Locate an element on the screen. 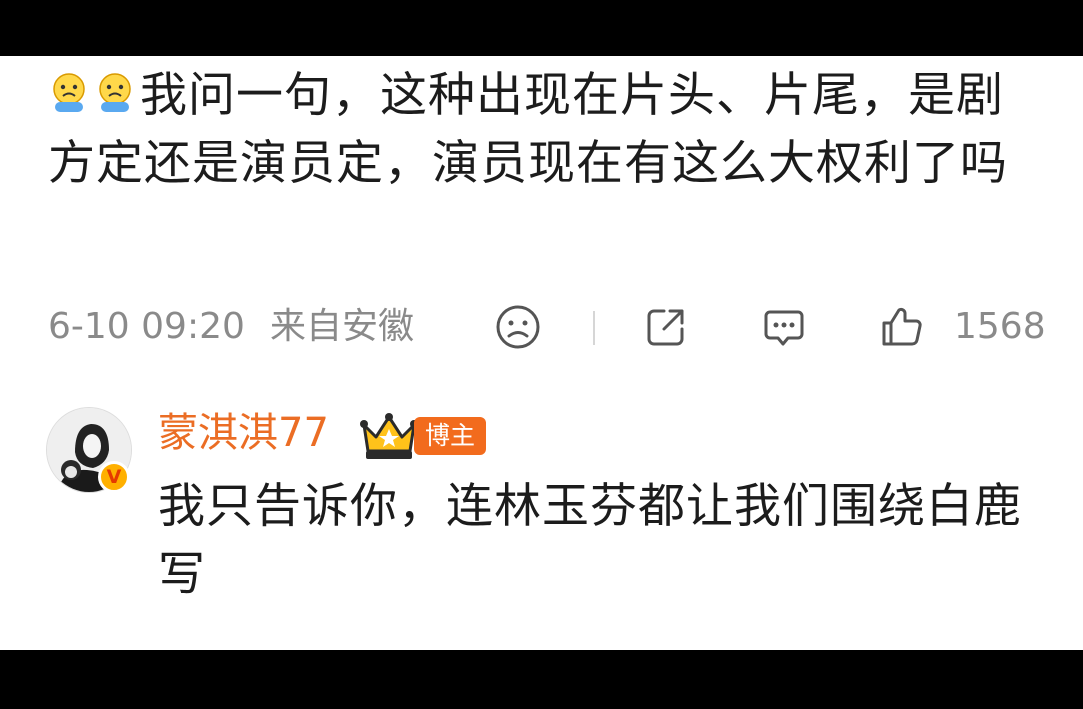  verified-badge: V is located at coordinates (114, 477).